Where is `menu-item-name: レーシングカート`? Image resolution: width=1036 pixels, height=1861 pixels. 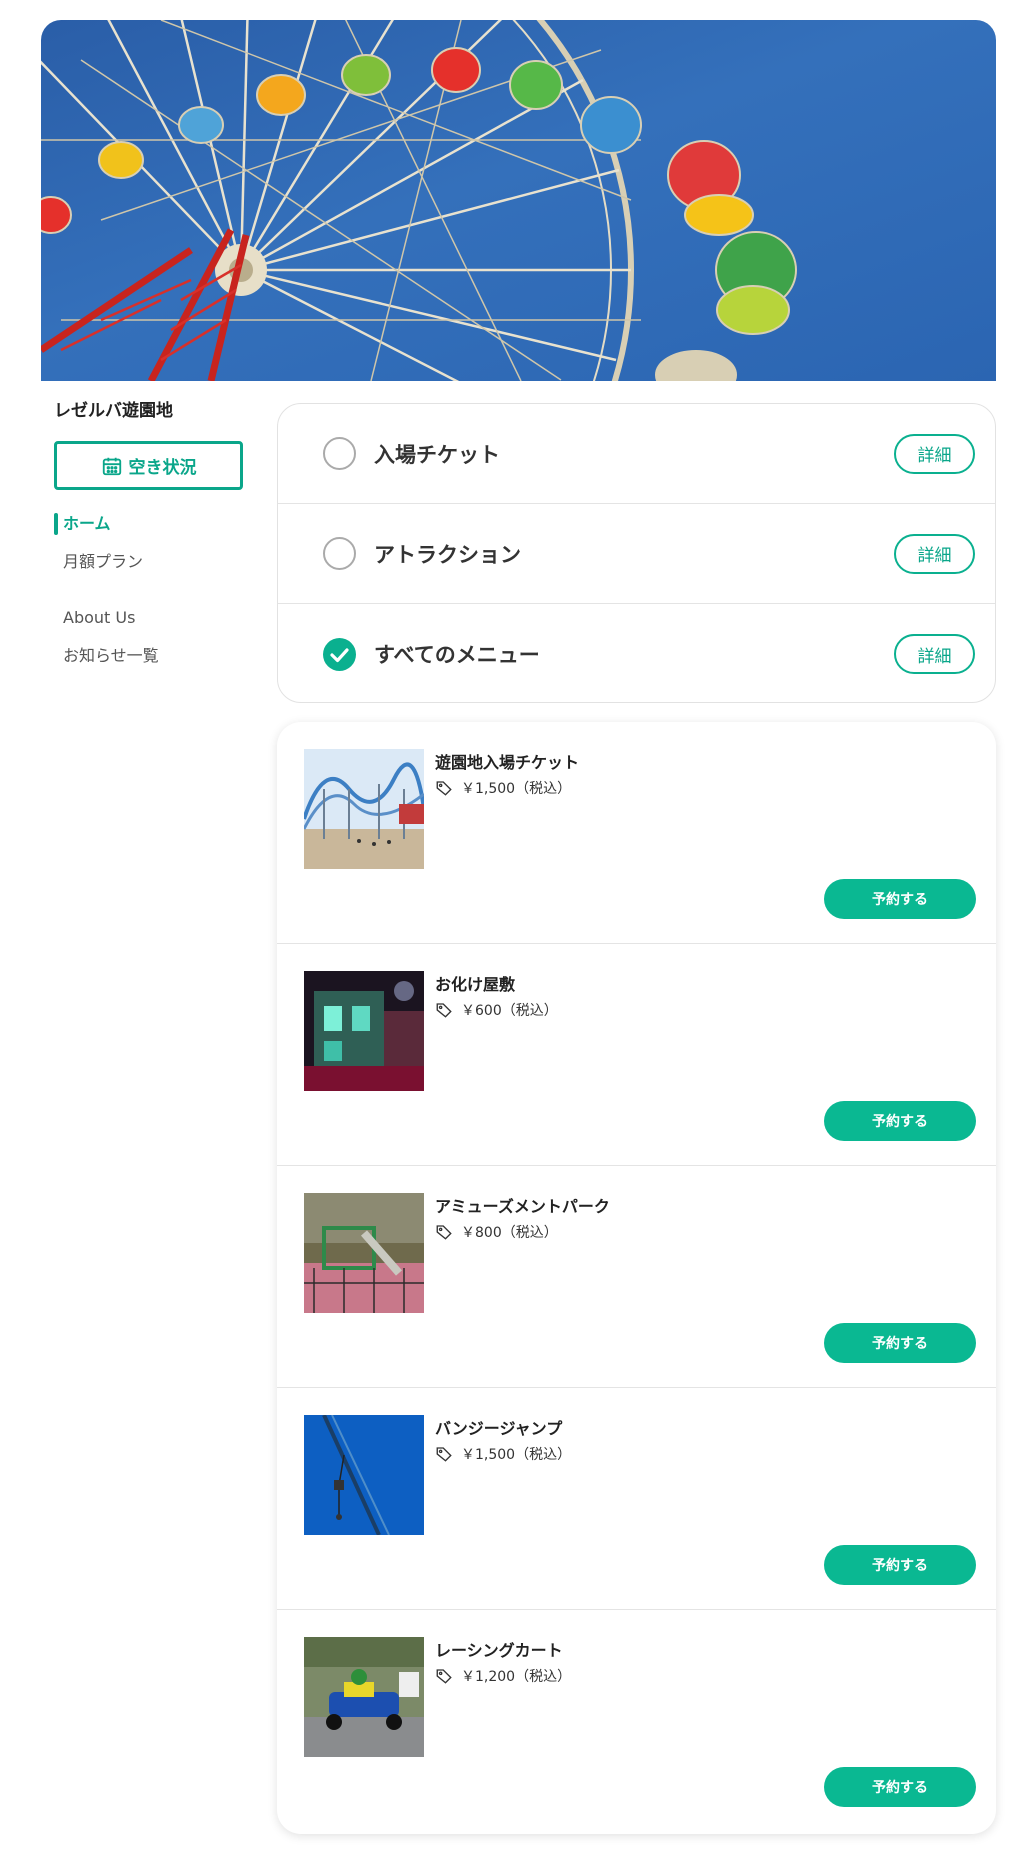 menu-item-name: レーシングカート is located at coordinates (499, 1650).